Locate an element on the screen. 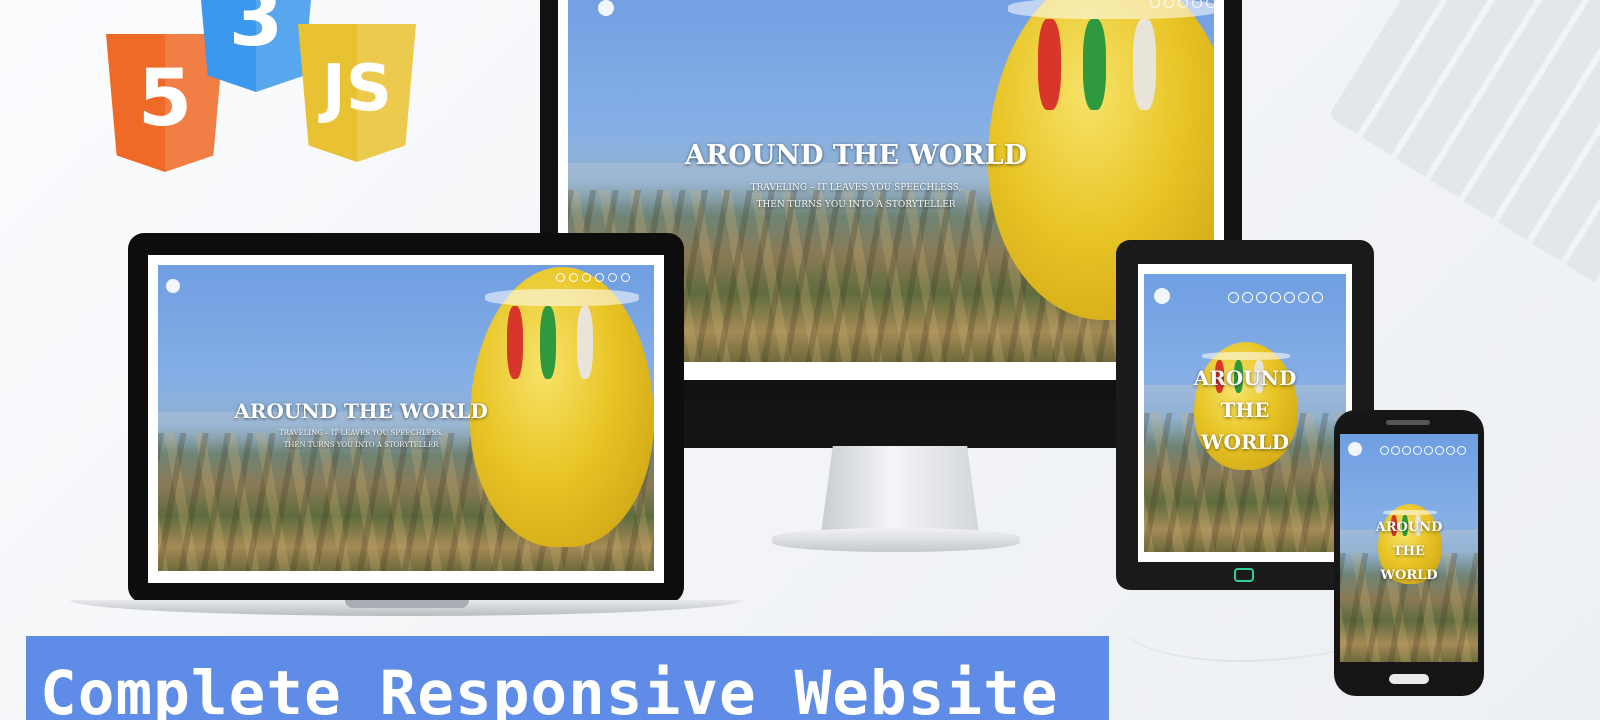  tablet-hero-title-line-3: WORLD is located at coordinates (1245, 442).